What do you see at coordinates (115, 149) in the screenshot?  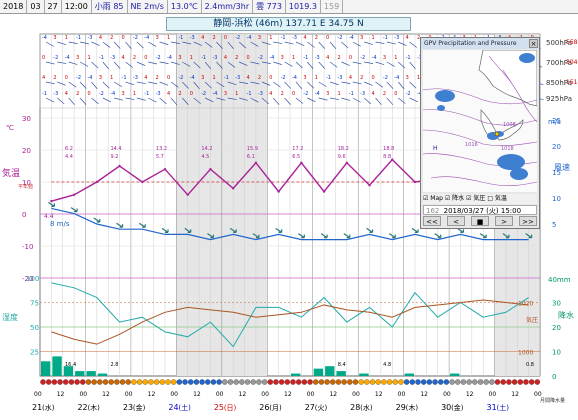 I see `daily-max-label: 14.4` at bounding box center [115, 149].